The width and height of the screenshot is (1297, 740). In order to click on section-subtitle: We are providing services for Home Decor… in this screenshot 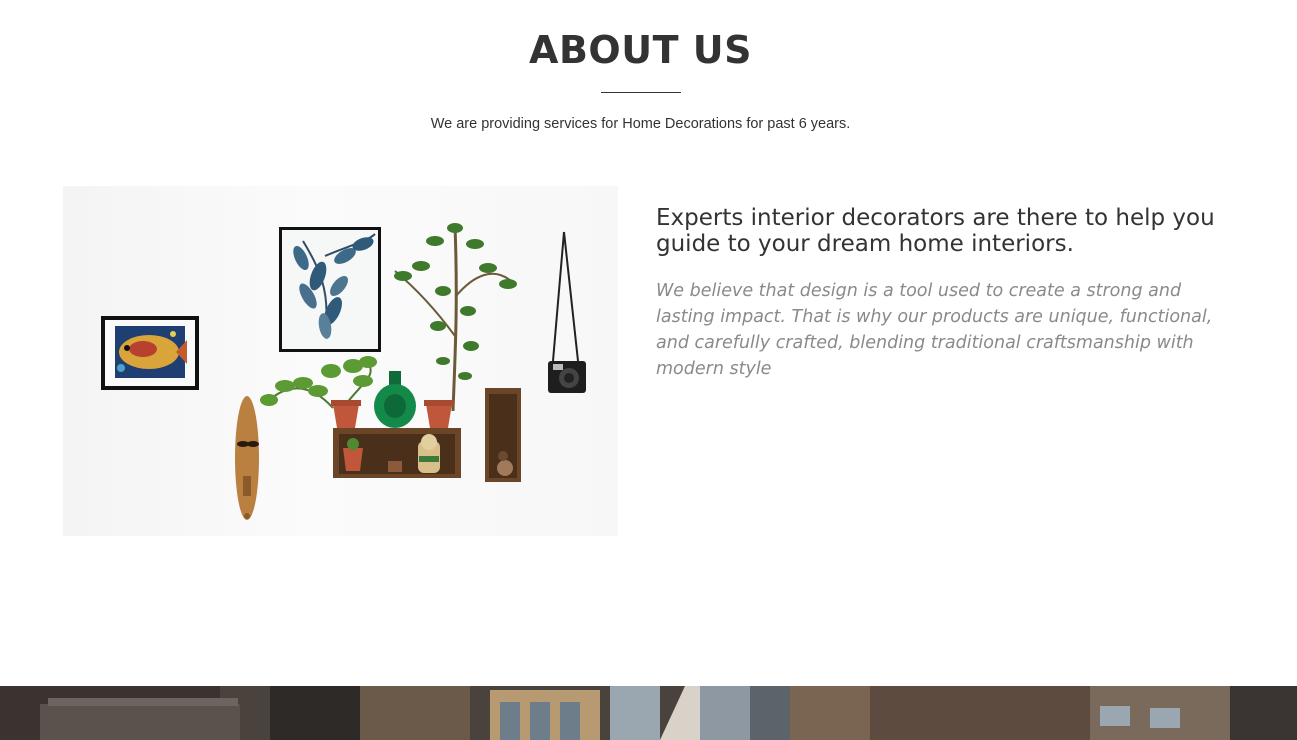, I will do `click(640, 124)`.